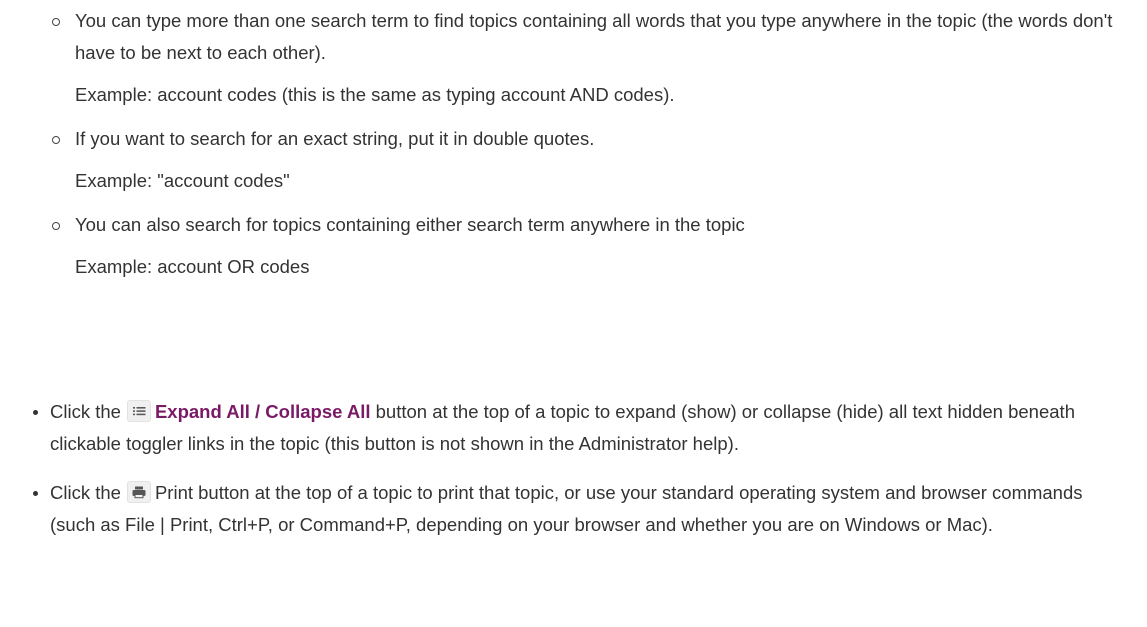 The image size is (1147, 627). Describe the element at coordinates (263, 411) in the screenshot. I see `expand-collapse-all-button: Expand All / Collapse All` at that location.